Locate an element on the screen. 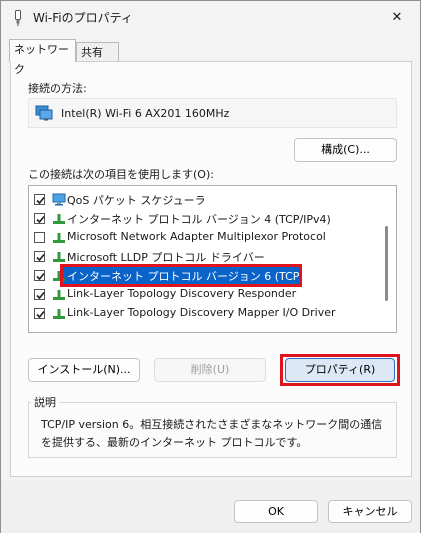 This screenshot has height=533, width=421. close-button: ✕ is located at coordinates (397, 17).